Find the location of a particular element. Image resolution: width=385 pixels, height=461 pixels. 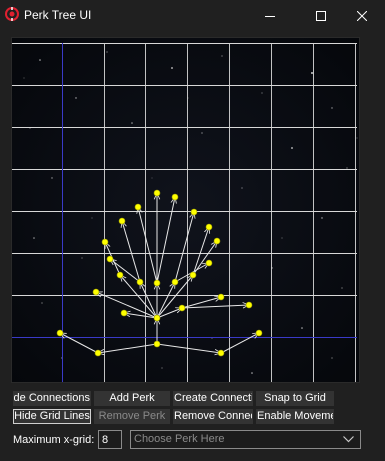

close-icon is located at coordinates (362, 15).